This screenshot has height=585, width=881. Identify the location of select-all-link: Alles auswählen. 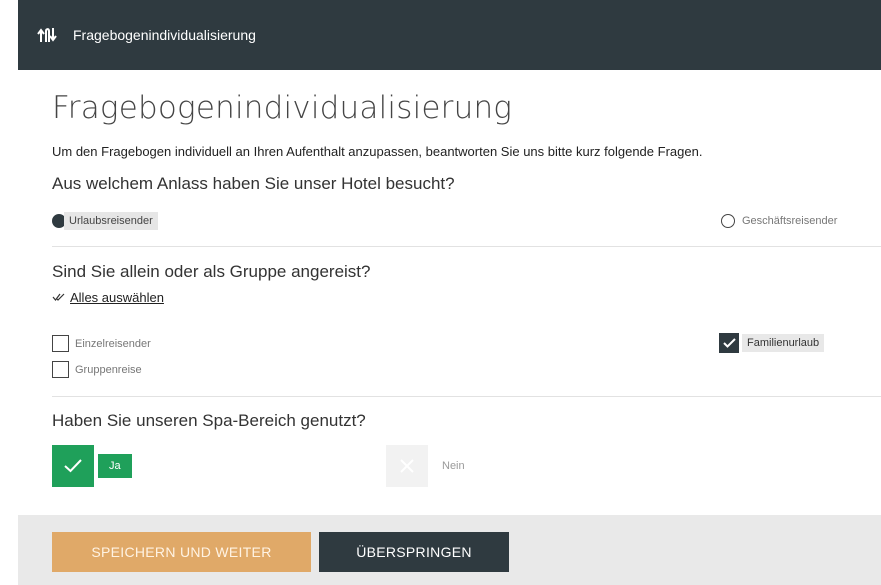
(108, 297).